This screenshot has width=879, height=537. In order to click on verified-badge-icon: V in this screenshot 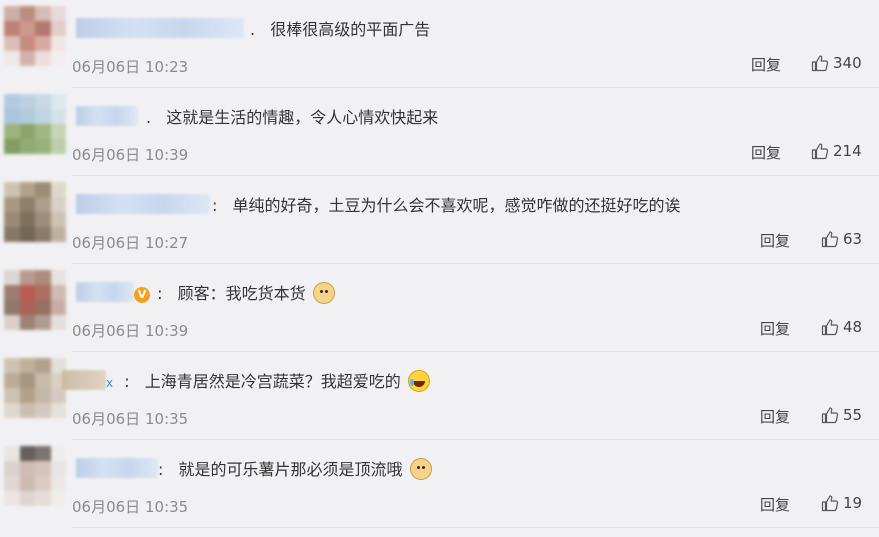, I will do `click(142, 295)`.